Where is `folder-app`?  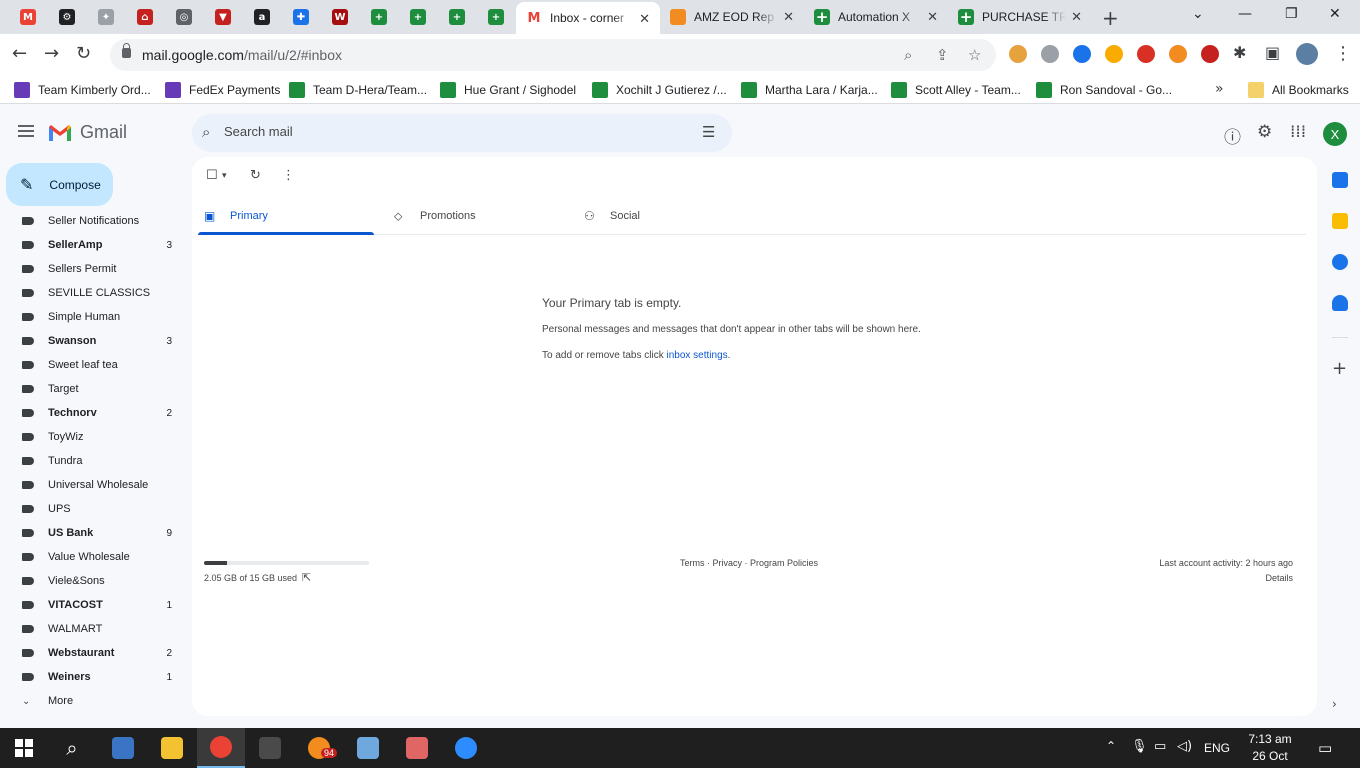 folder-app is located at coordinates (172, 748).